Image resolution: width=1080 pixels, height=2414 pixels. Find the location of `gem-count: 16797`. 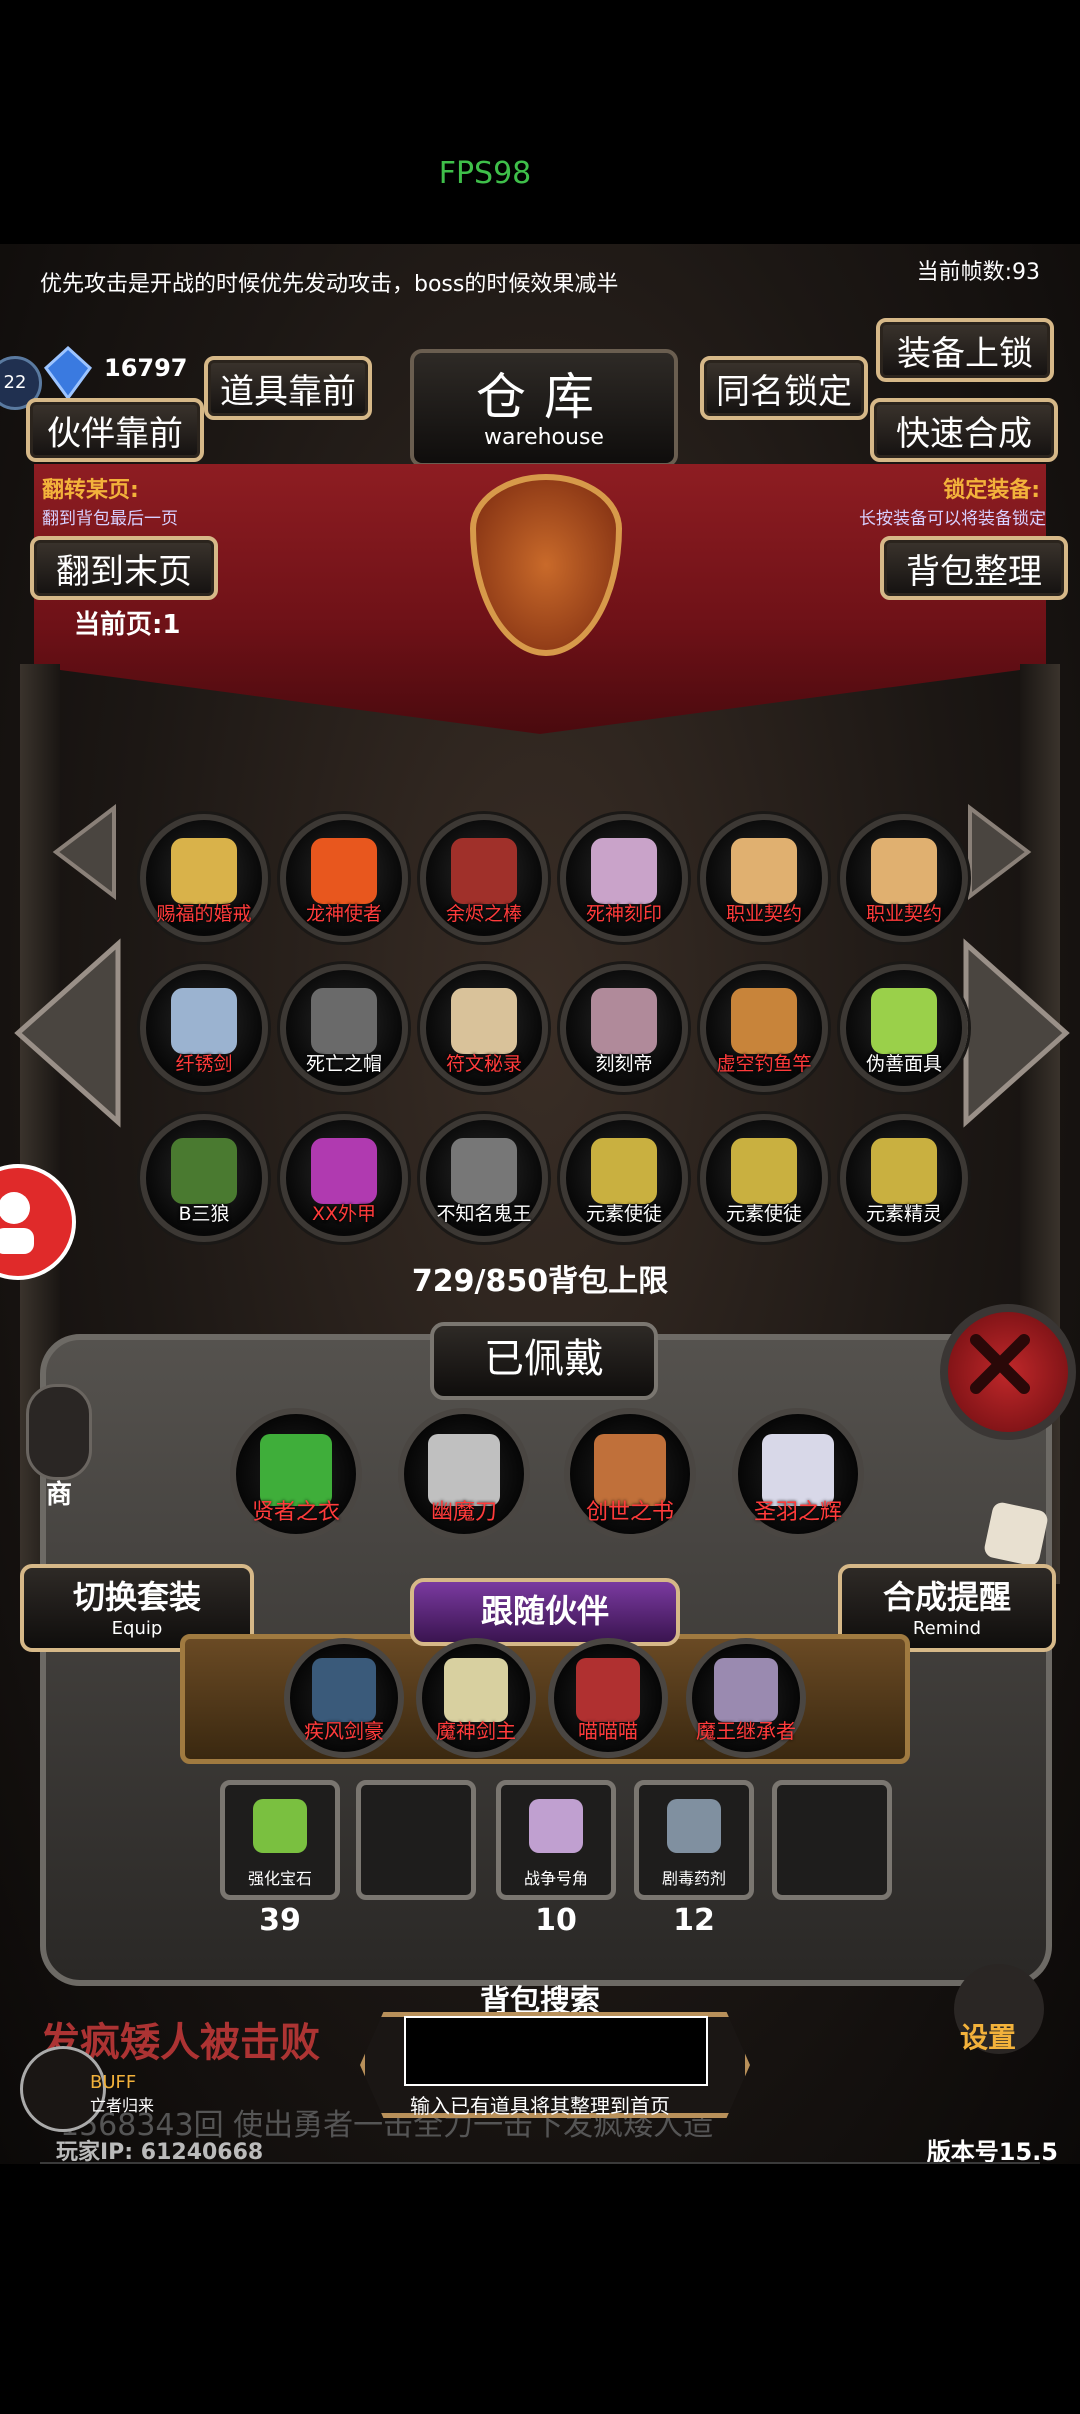

gem-count: 16797 is located at coordinates (146, 368).